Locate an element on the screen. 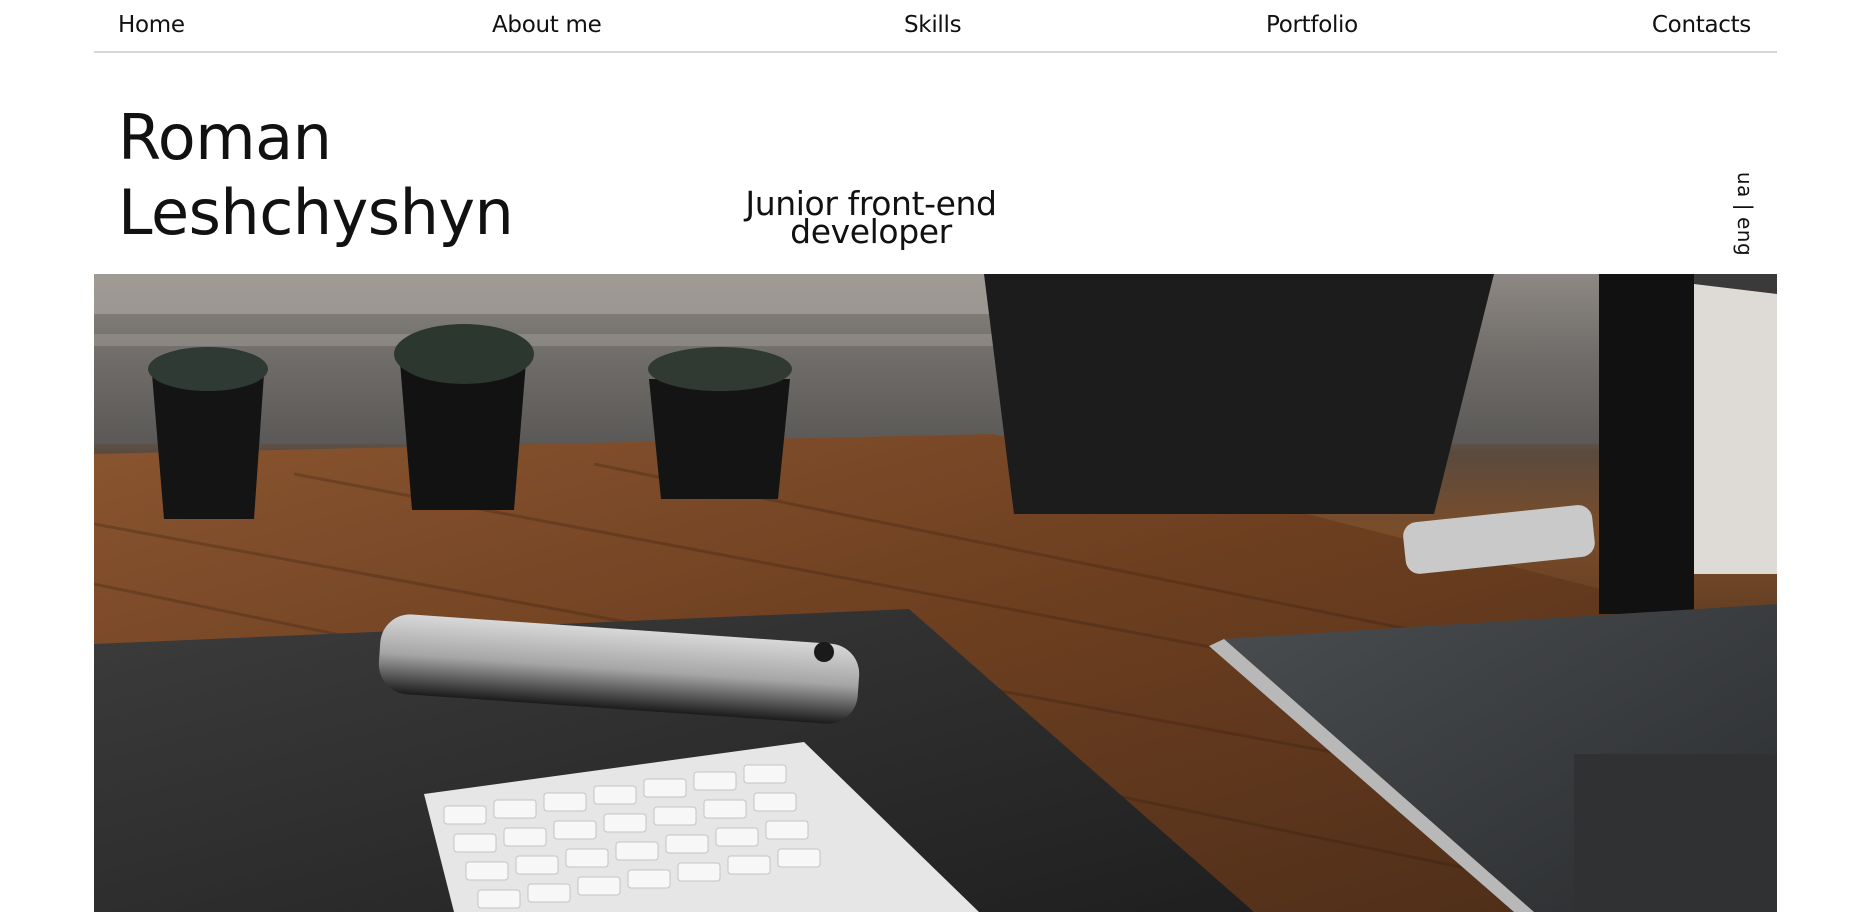 This screenshot has height=912, width=1870. hero-name-first: Roman is located at coordinates (225, 137).